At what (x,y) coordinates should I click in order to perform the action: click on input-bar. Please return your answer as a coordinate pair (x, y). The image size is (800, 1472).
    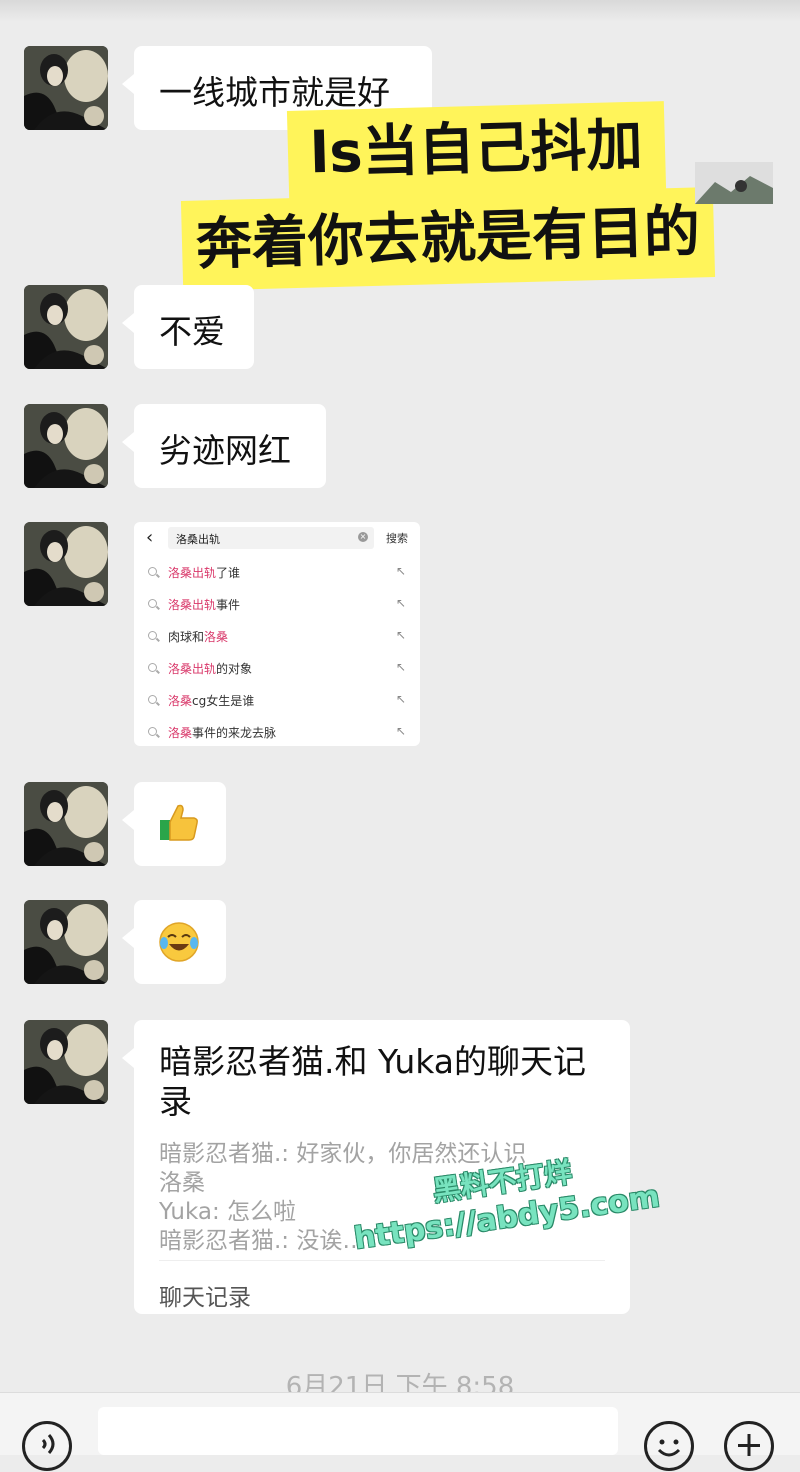
    Looking at the image, I should click on (400, 1431).